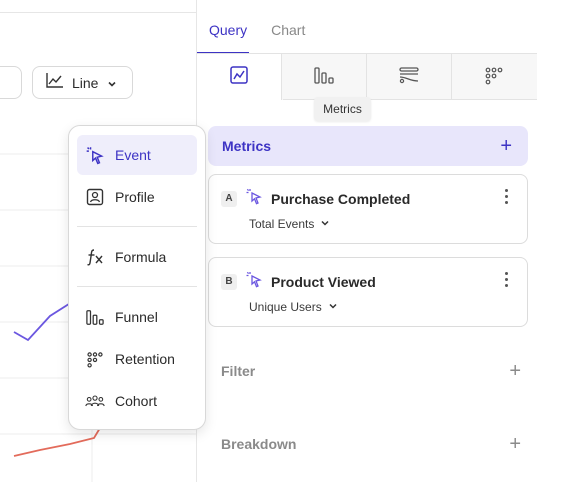 The width and height of the screenshot is (563, 482). I want to click on chart-type-label: Line, so click(85, 82).